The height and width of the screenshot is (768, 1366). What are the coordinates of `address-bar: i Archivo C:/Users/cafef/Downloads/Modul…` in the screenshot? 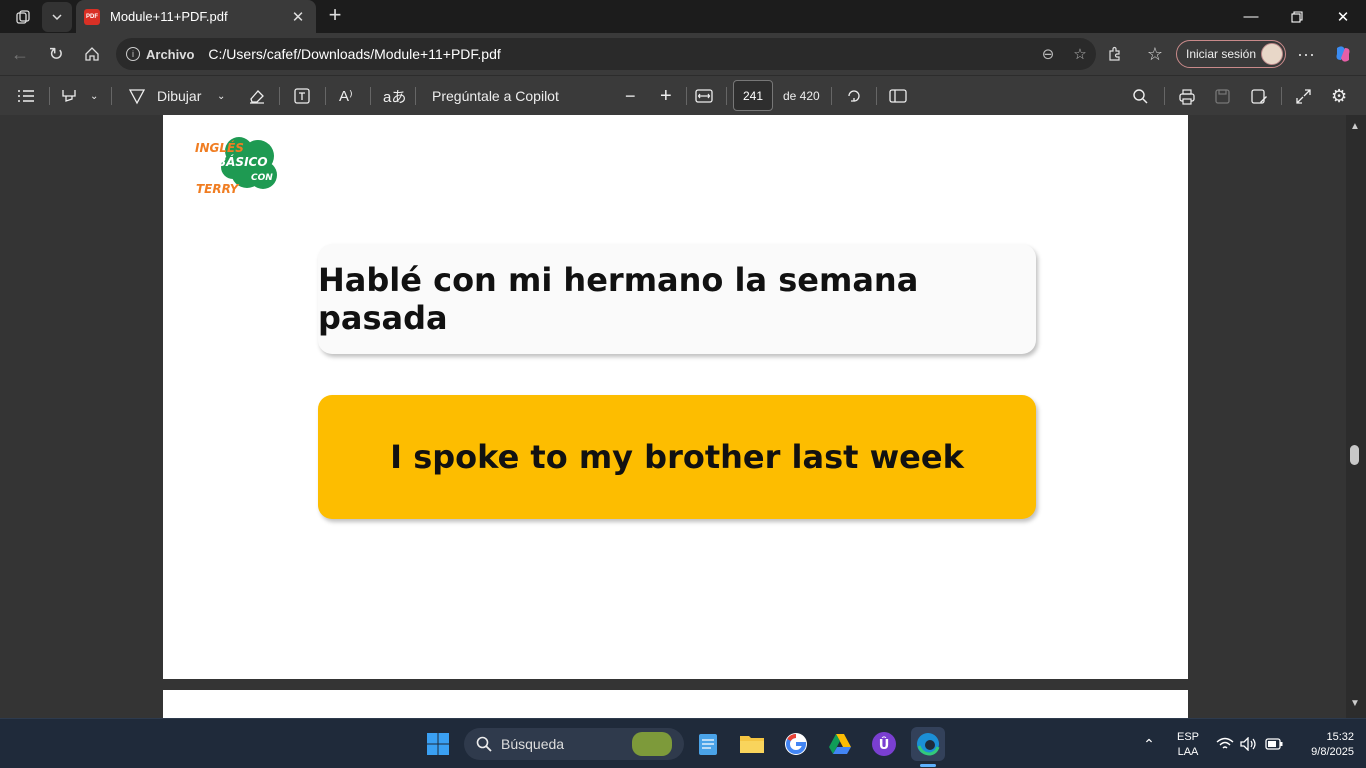 It's located at (606, 54).